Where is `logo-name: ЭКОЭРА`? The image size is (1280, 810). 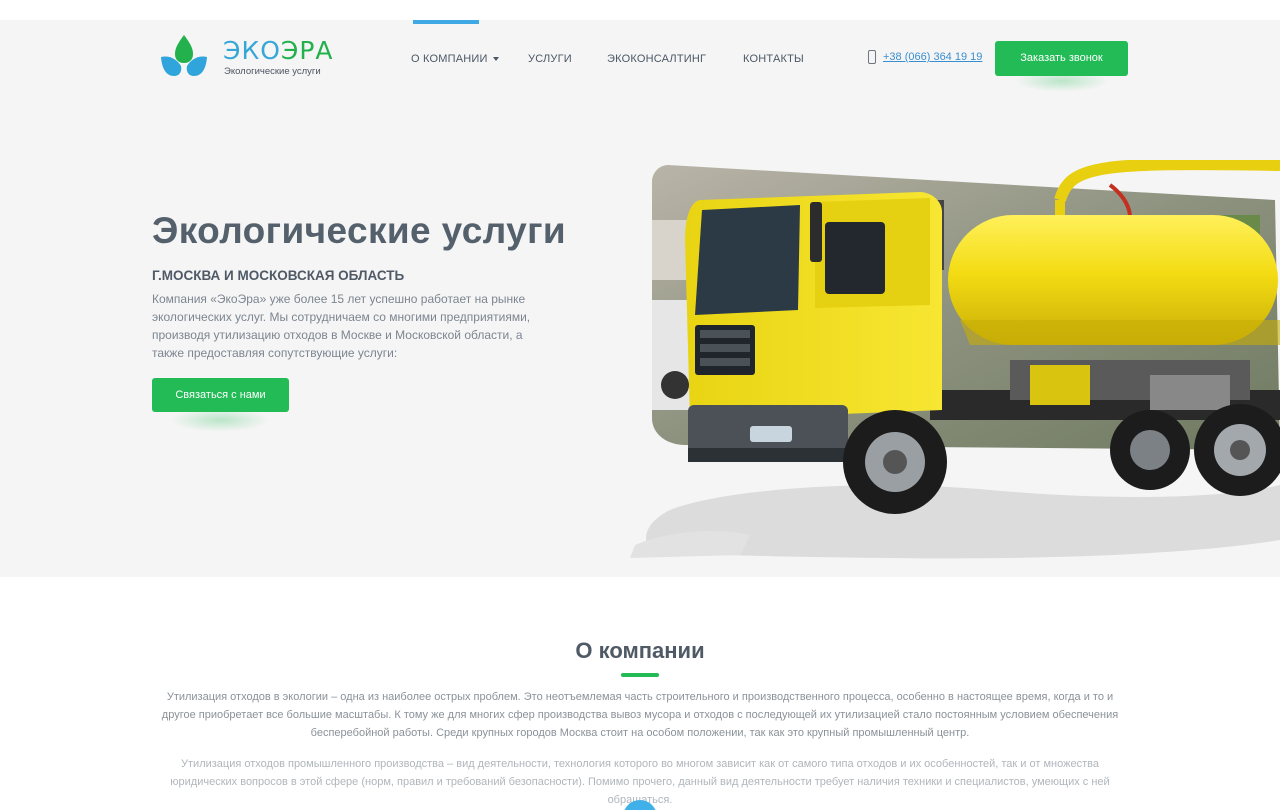
logo-name: ЭКОЭРА is located at coordinates (278, 50).